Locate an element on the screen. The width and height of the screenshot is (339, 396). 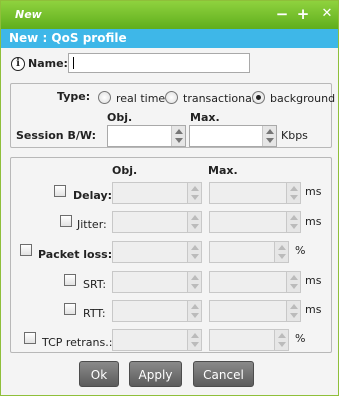
window-titlebar: New − + ✕ is located at coordinates (169, 15).